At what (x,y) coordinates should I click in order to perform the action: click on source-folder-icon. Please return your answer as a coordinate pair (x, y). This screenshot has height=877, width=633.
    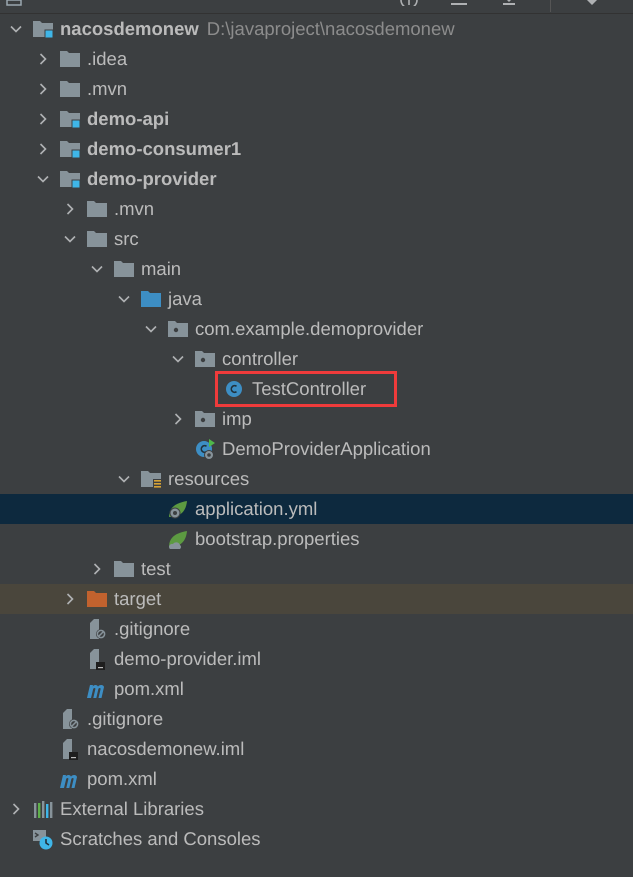
    Looking at the image, I should click on (151, 299).